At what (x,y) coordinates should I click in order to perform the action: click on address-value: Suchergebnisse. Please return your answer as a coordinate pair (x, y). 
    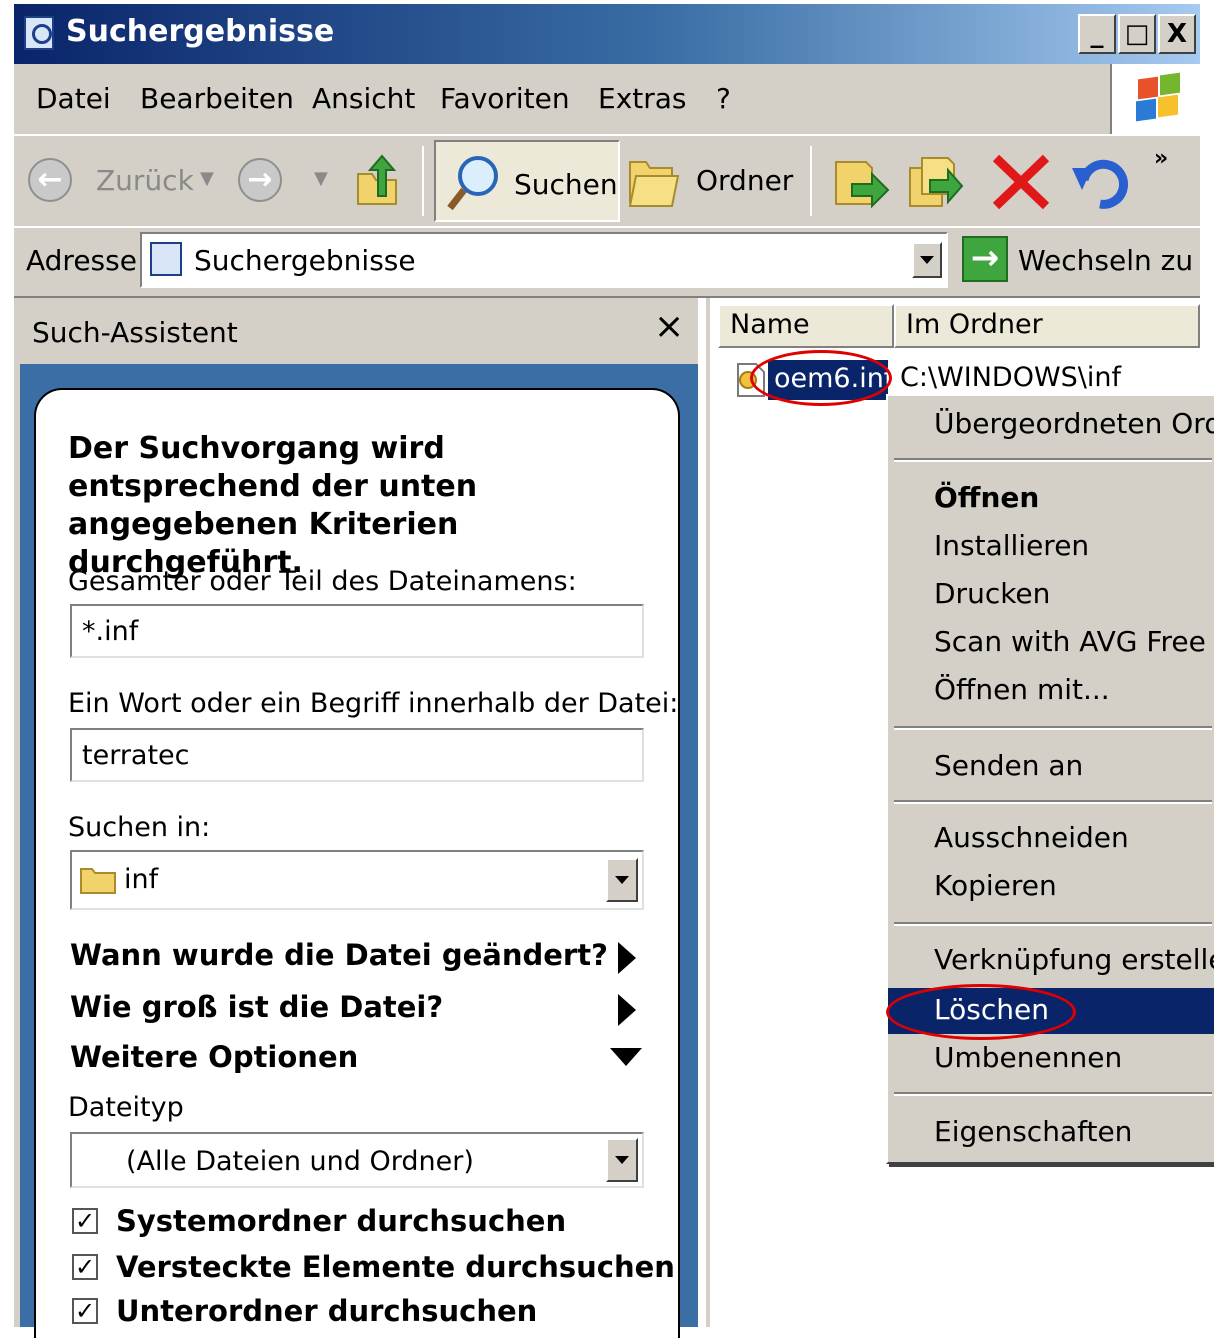
    Looking at the image, I should click on (305, 260).